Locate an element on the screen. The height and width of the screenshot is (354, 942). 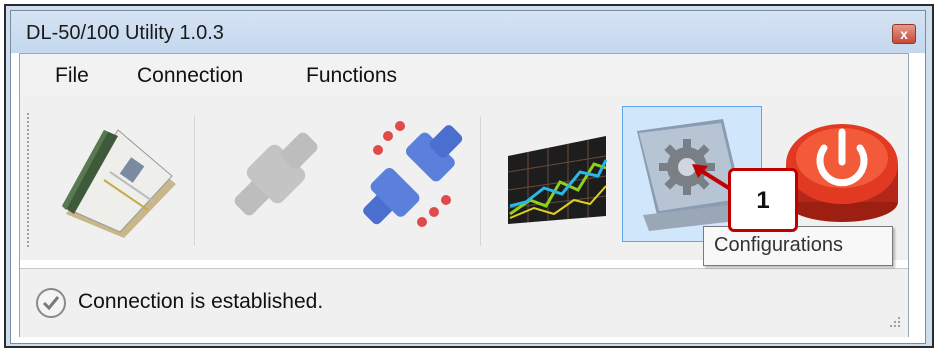
close-icon: x is located at coordinates (904, 34).